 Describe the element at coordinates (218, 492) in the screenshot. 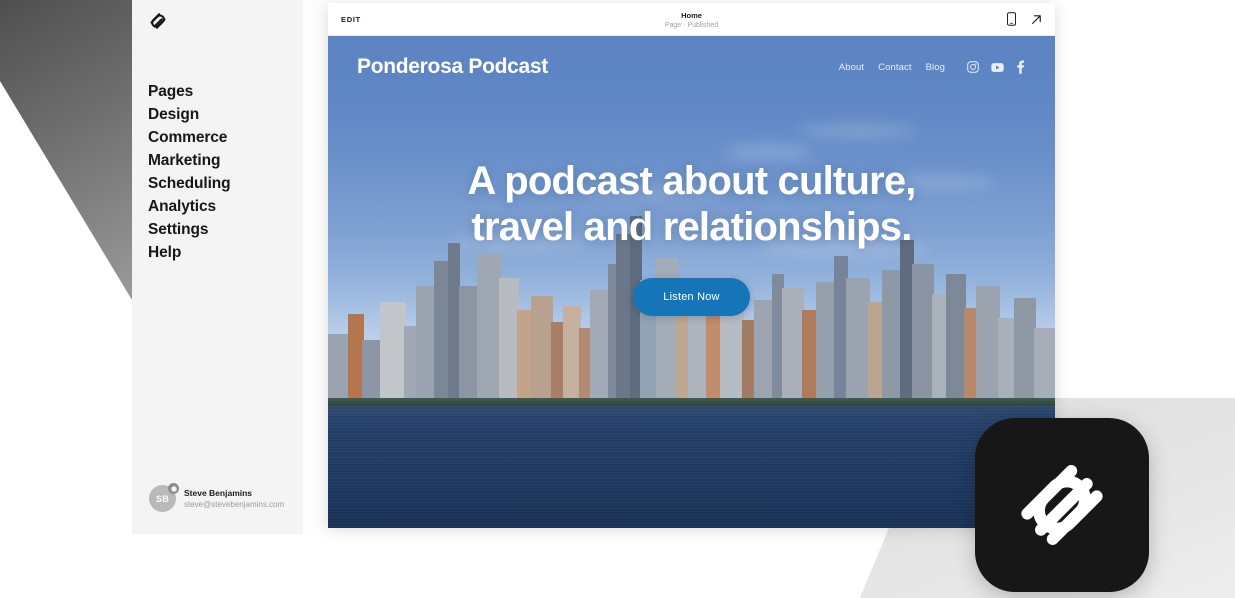

I see `account-name: Steve Benjamins` at that location.